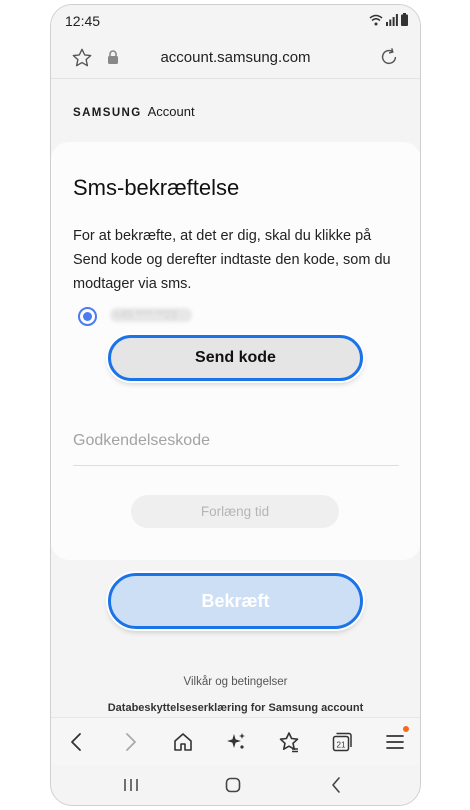 The image size is (470, 810). I want to click on brand-suffix: Account, so click(171, 111).